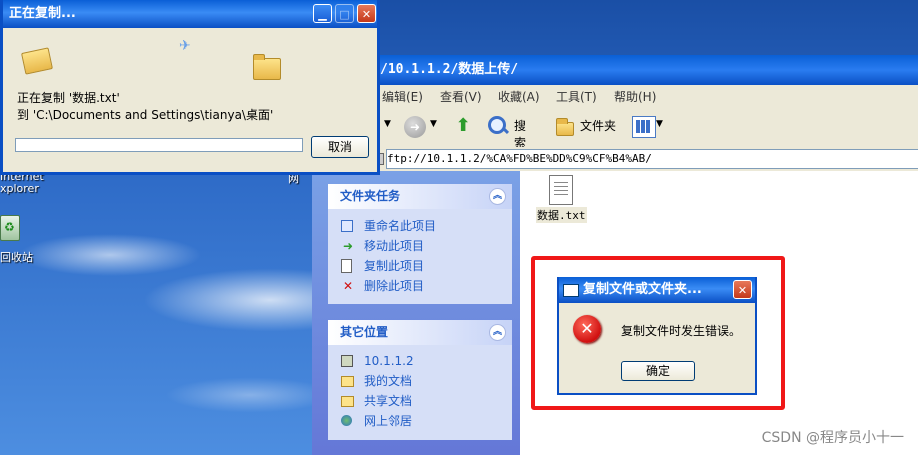 Image resolution: width=918 pixels, height=455 pixels. What do you see at coordinates (159, 145) in the screenshot?
I see `copy-progress-bar` at bounding box center [159, 145].